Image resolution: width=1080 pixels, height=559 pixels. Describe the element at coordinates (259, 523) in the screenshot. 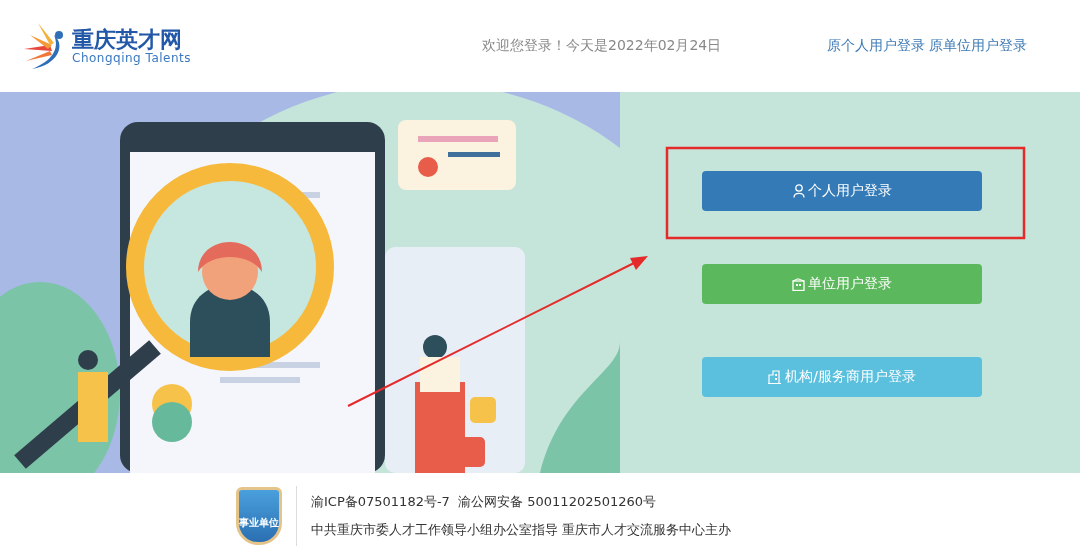

I see `badge-label: 事业单位` at that location.